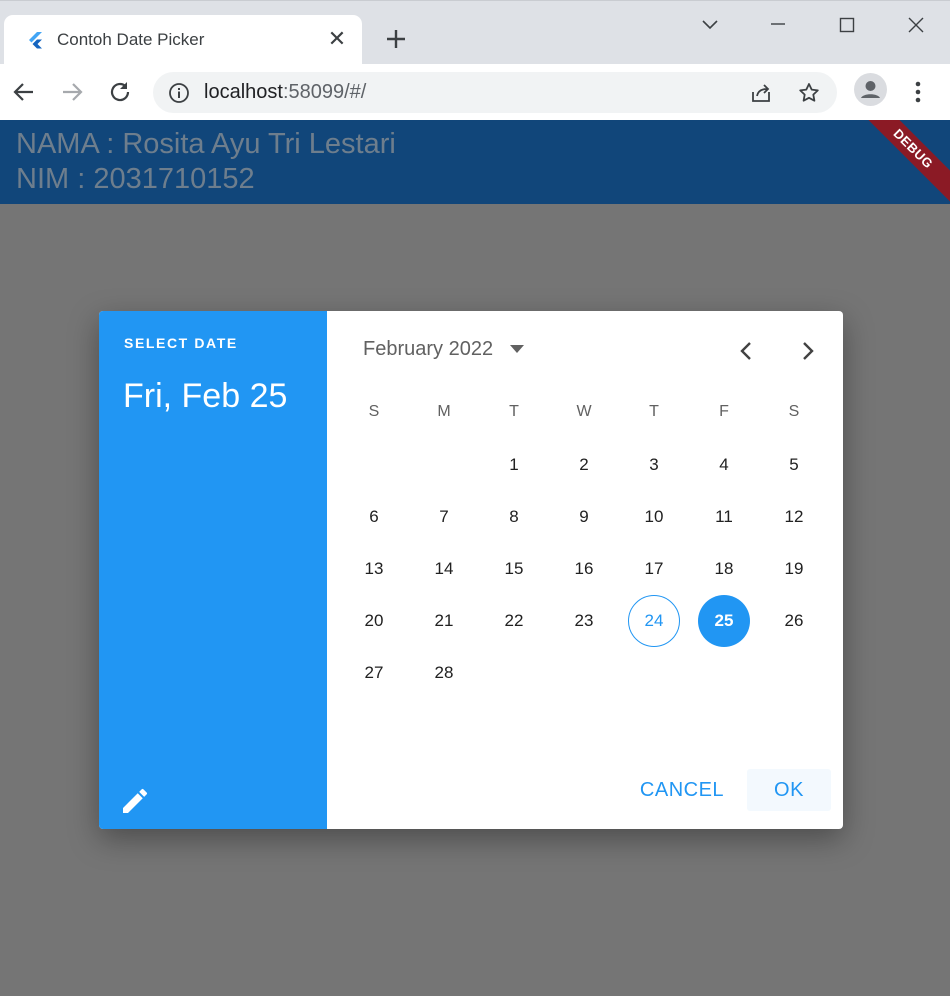  I want to click on day-cell: 1, so click(514, 465).